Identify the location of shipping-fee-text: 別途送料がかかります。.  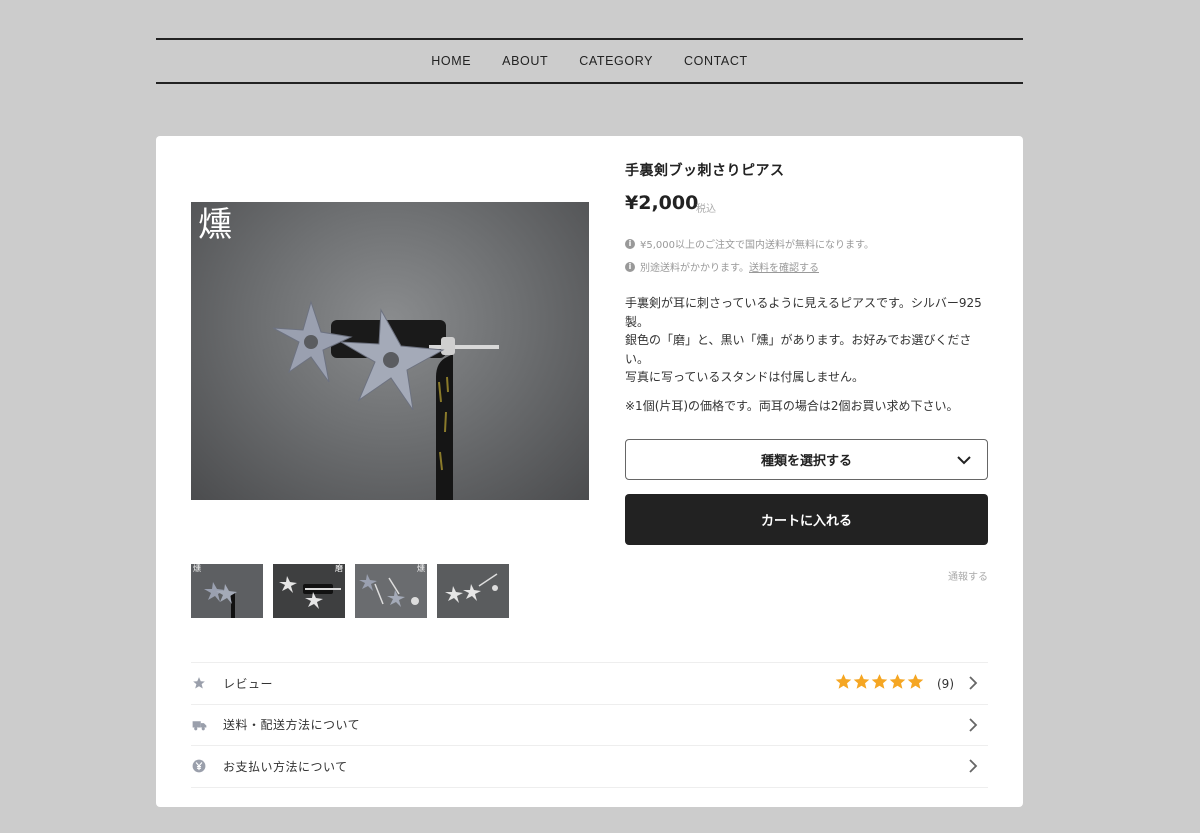
(694, 268).